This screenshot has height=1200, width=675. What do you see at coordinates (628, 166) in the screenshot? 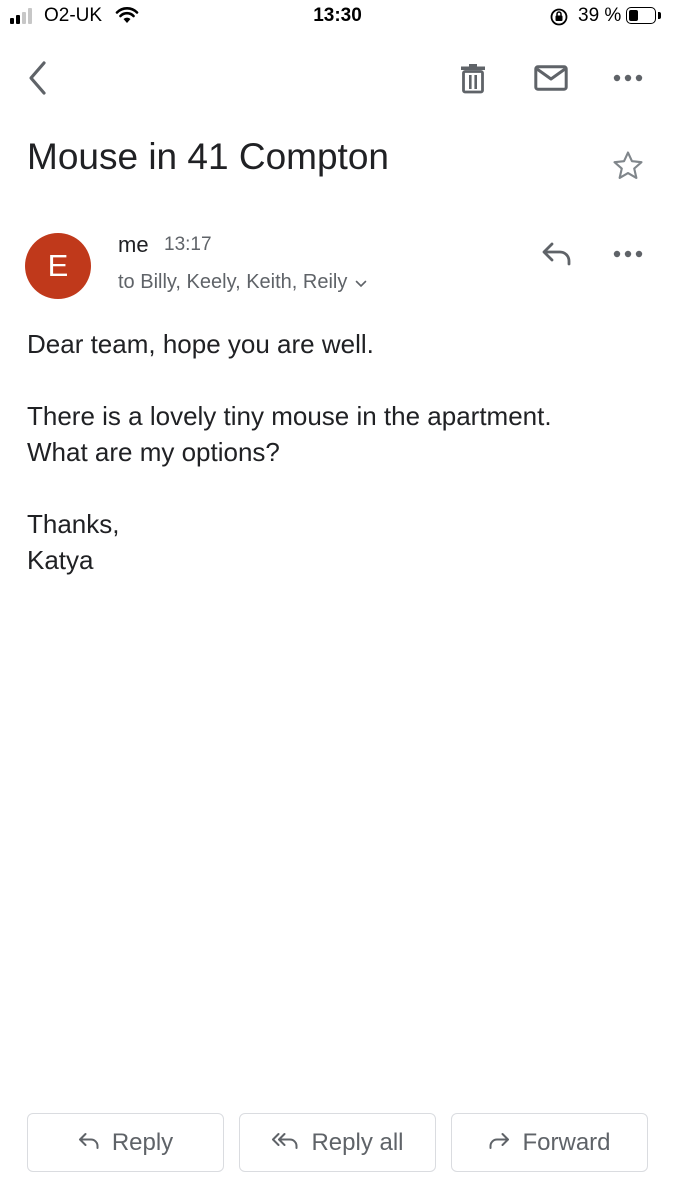
I see `star-icon` at bounding box center [628, 166].